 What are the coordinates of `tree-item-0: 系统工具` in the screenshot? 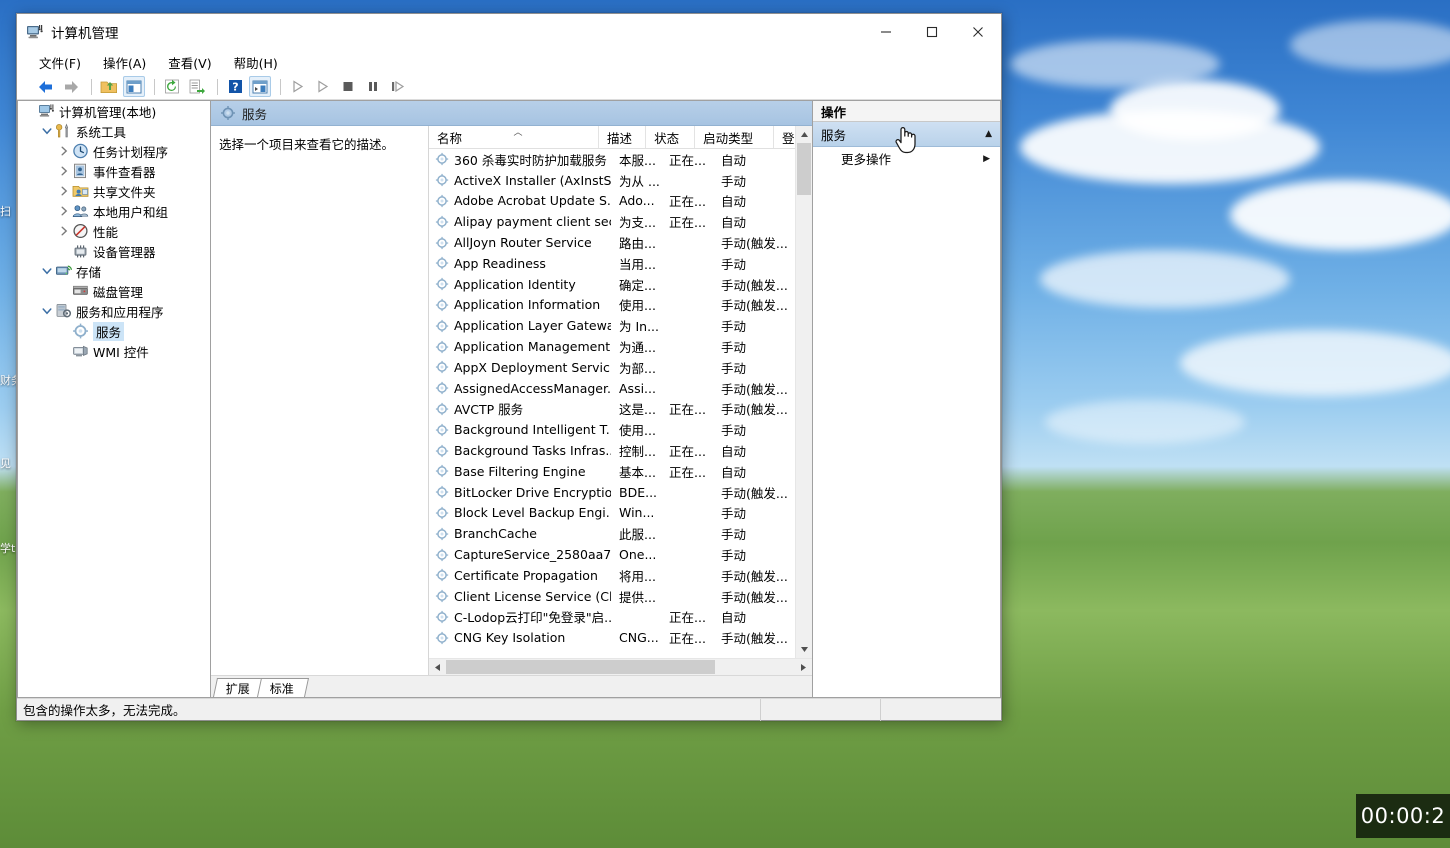 It's located at (114, 131).